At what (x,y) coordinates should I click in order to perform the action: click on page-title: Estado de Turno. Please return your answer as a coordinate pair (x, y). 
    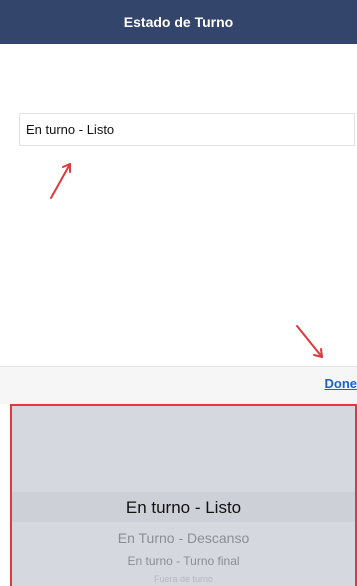
    Looking at the image, I should click on (178, 22).